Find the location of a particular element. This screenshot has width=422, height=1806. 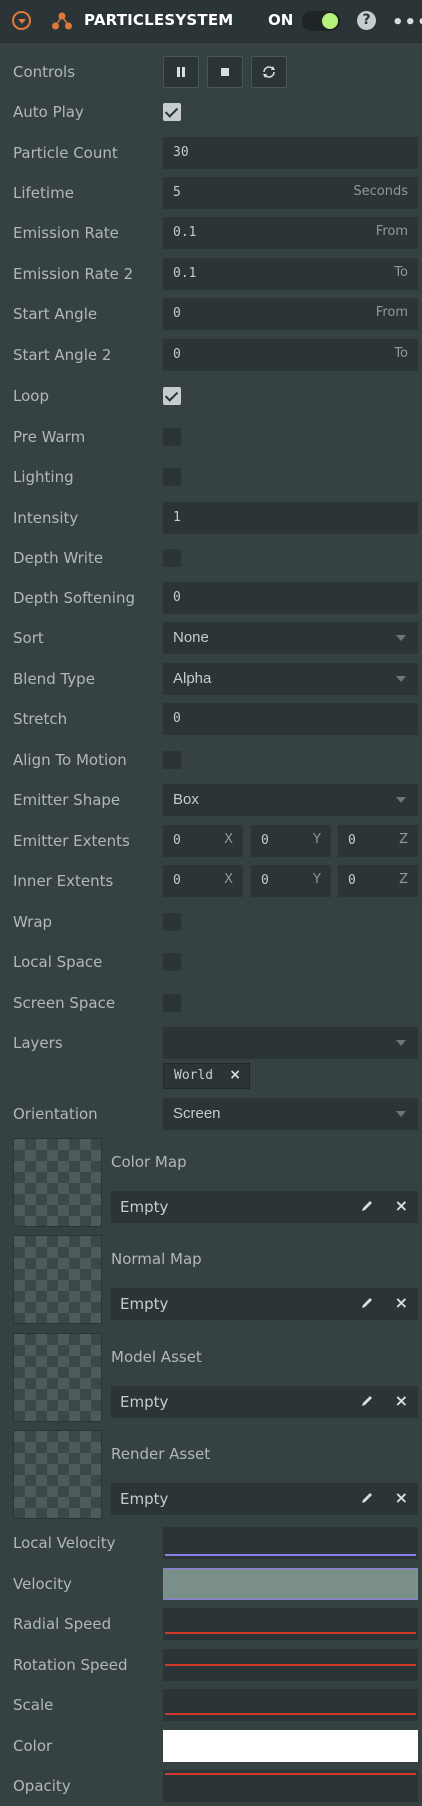

emission-rate-row: Emission Rate 0.1 From is located at coordinates (211, 233).